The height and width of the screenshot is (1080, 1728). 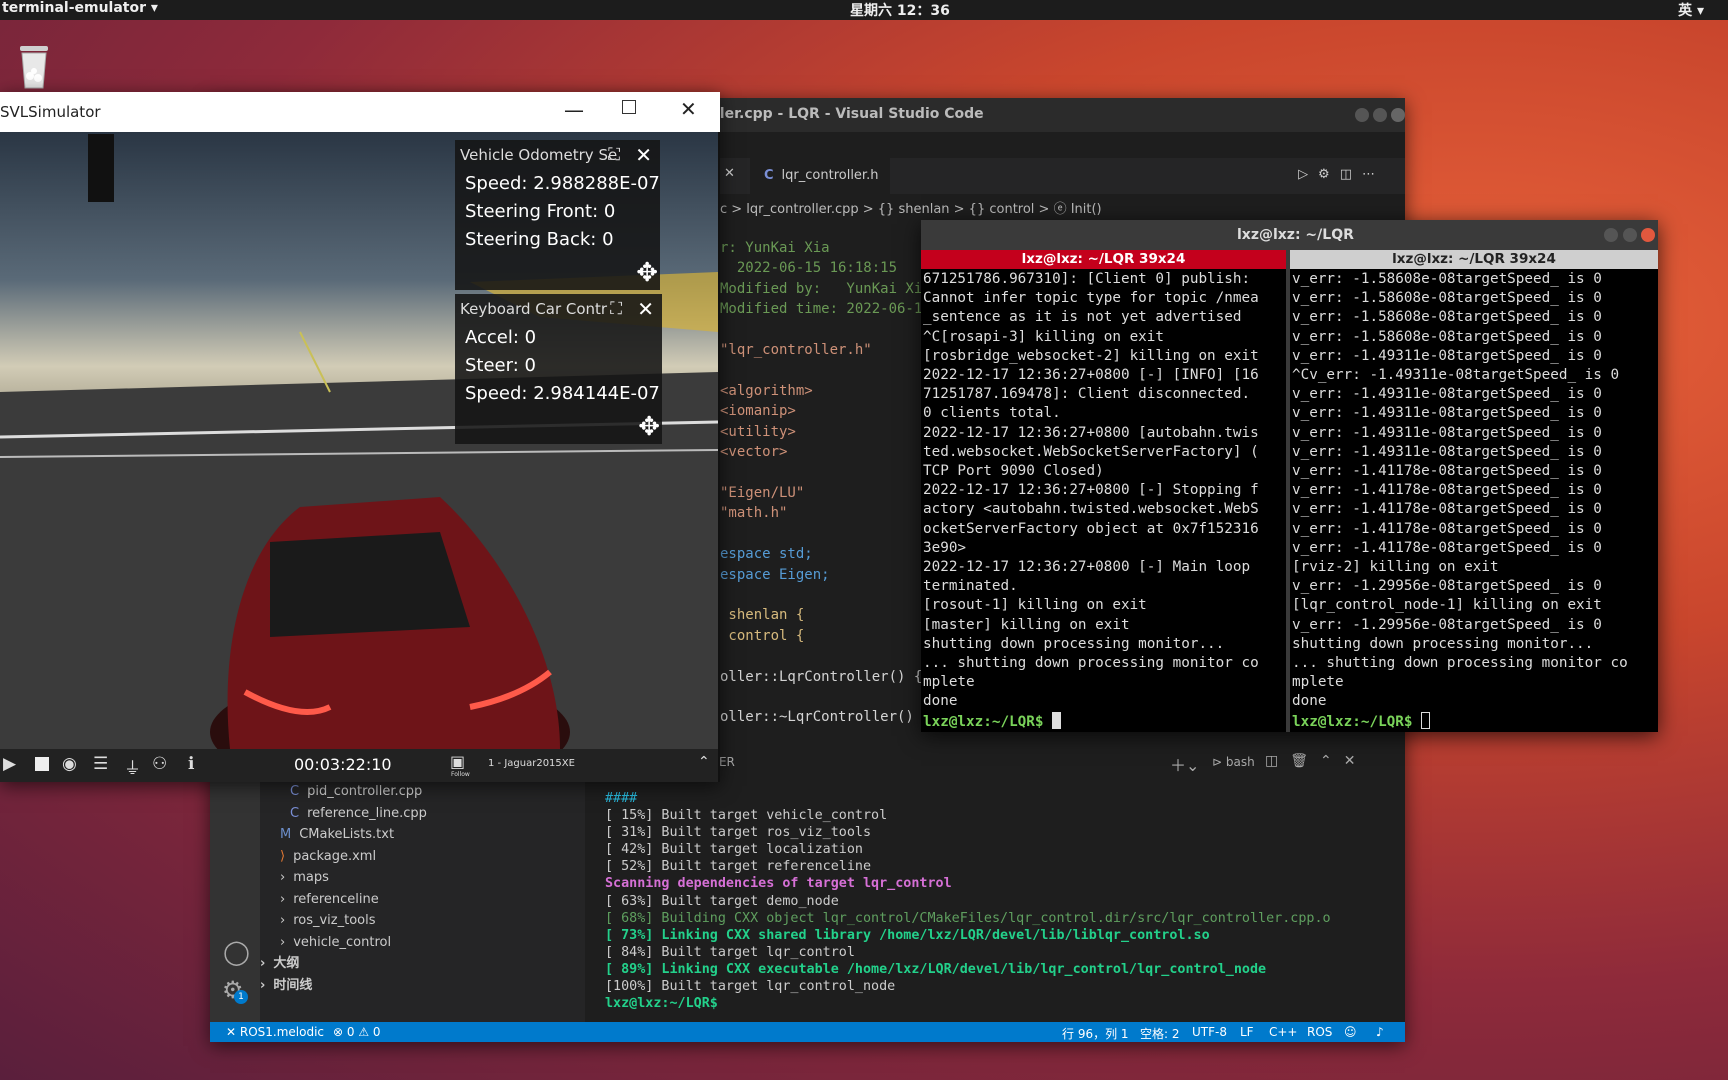 What do you see at coordinates (775, 574) in the screenshot?
I see `code-line: espace Eigen;` at bounding box center [775, 574].